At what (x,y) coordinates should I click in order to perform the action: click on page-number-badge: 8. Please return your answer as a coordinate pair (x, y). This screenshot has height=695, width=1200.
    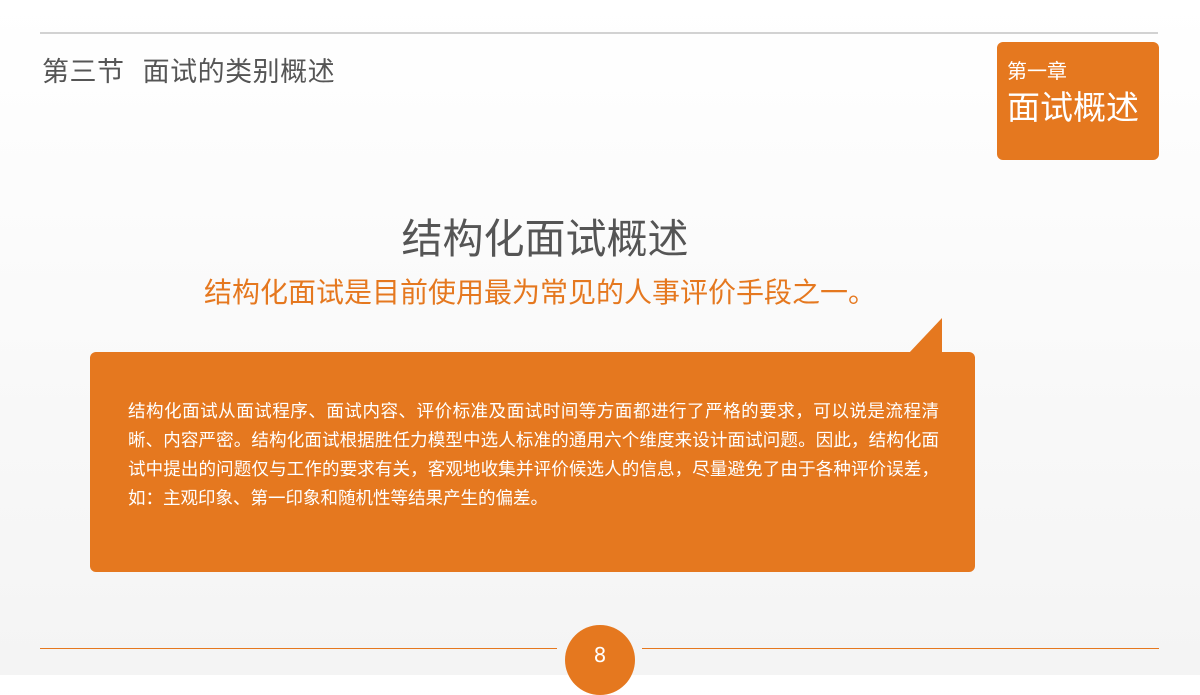
    Looking at the image, I should click on (600, 660).